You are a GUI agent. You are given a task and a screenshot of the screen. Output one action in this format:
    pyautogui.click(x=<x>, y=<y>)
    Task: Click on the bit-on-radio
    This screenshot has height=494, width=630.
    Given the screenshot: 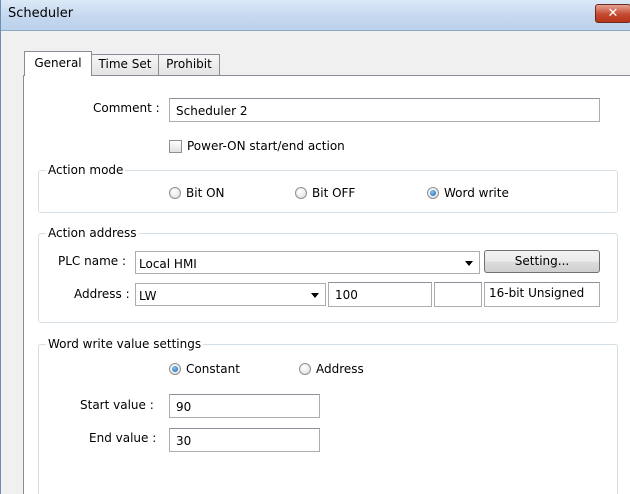 What is the action you would take?
    pyautogui.click(x=175, y=193)
    